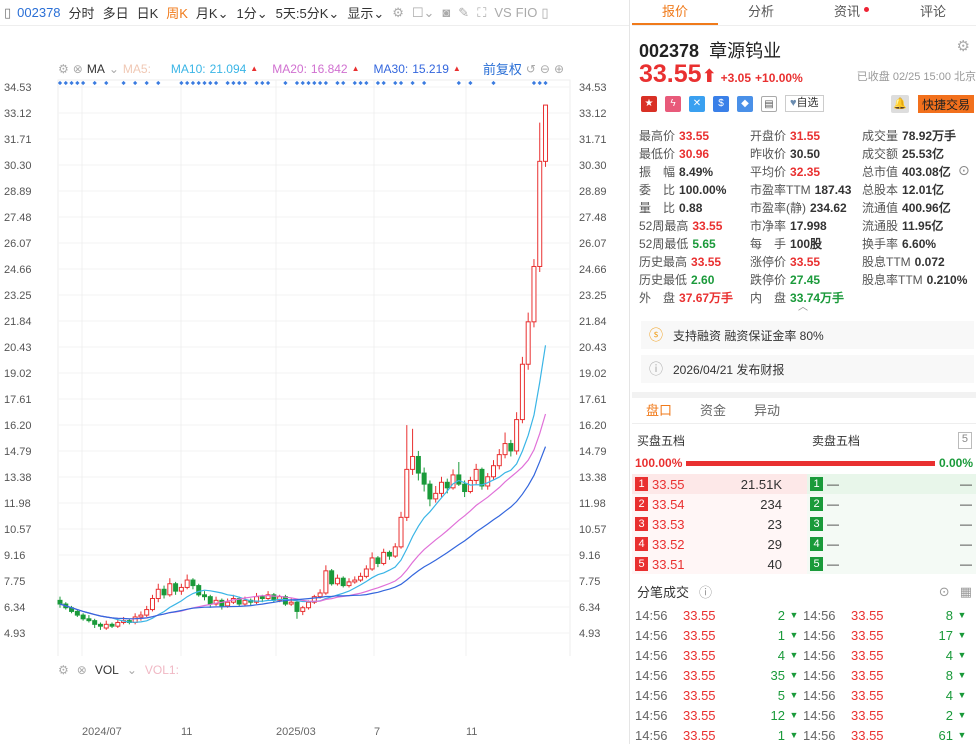 This screenshot has width=976, height=745. What do you see at coordinates (252, 12) in the screenshot?
I see `minute-dropdown: 1分⌄` at bounding box center [252, 12].